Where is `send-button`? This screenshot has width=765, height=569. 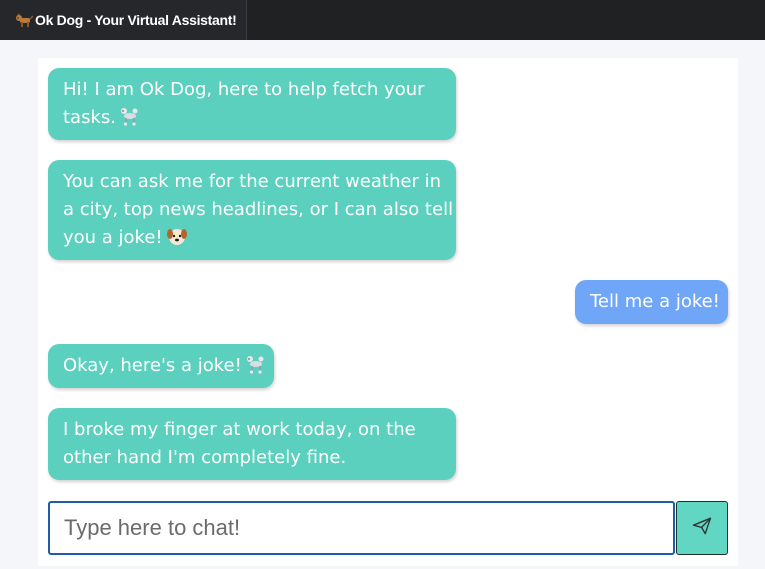
send-button is located at coordinates (702, 528).